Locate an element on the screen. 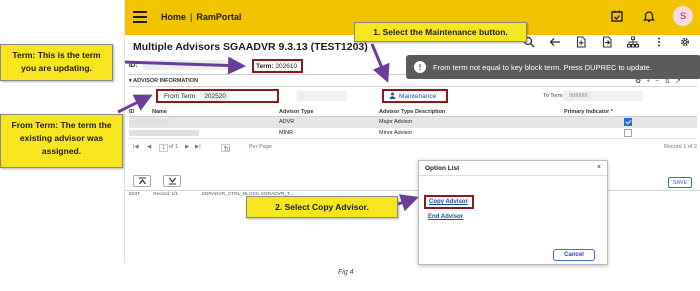  section-divider is located at coordinates (413, 86).